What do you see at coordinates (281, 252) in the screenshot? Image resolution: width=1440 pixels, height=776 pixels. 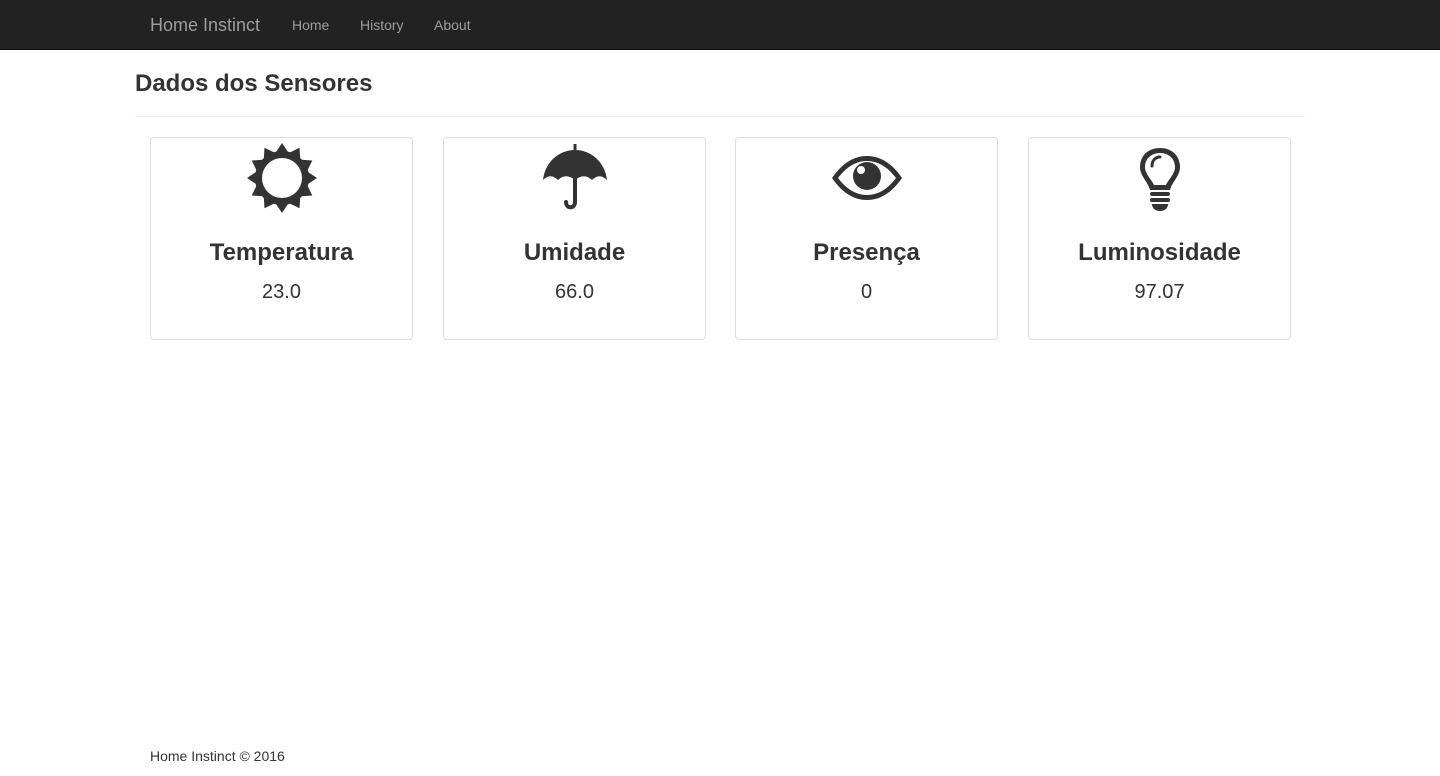 I see `sensor-label: Temperatura` at bounding box center [281, 252].